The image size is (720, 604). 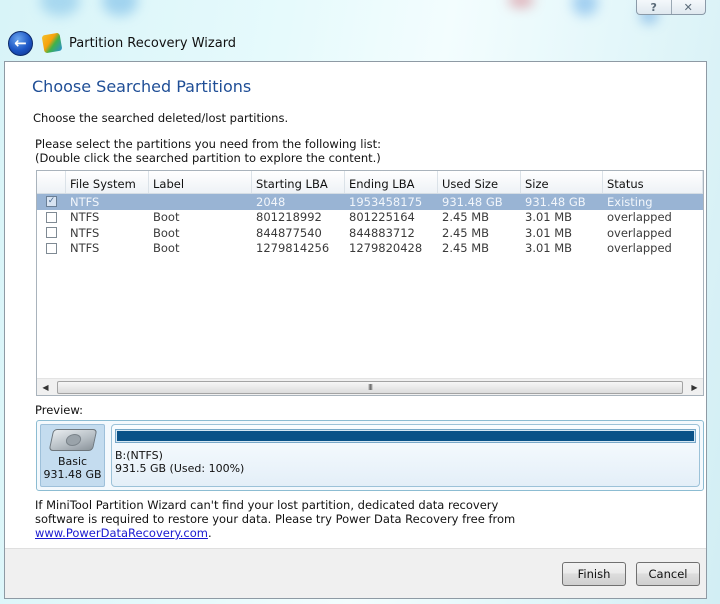 I want to click on caption-buttons: ? ✕, so click(x=671, y=7).